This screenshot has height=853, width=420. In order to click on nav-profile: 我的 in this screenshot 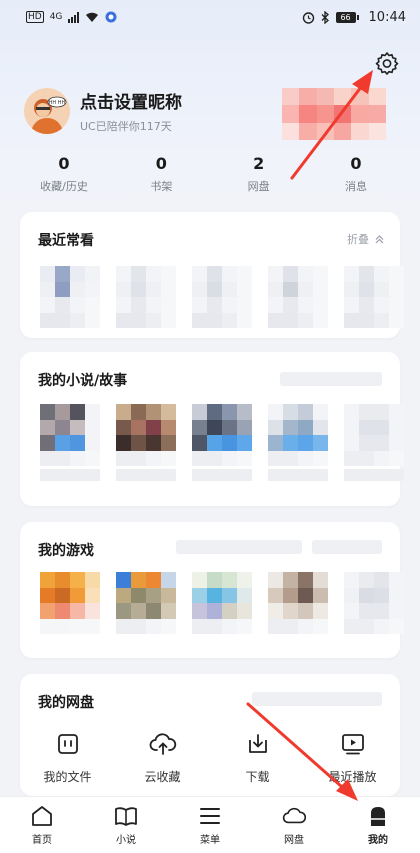, I will do `click(378, 825)`.